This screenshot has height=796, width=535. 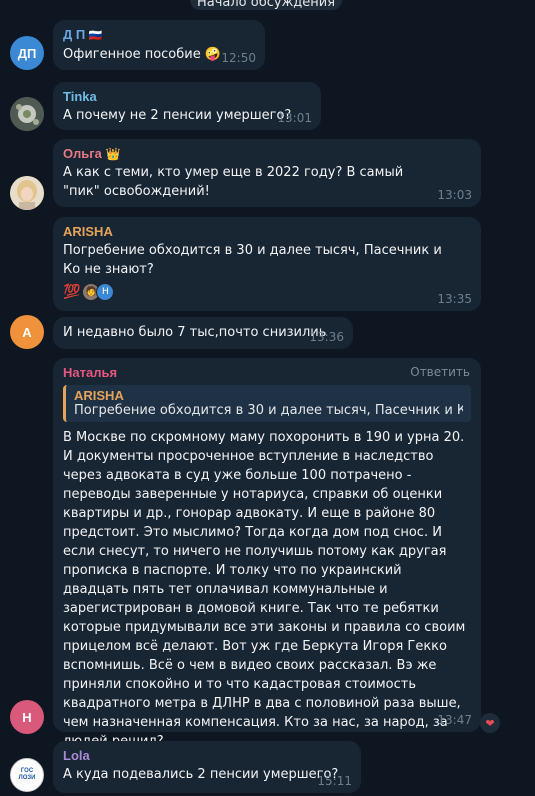 I want to click on gosuslugi-logo-icon: ГОС ЛОЗИ, so click(x=27, y=774).